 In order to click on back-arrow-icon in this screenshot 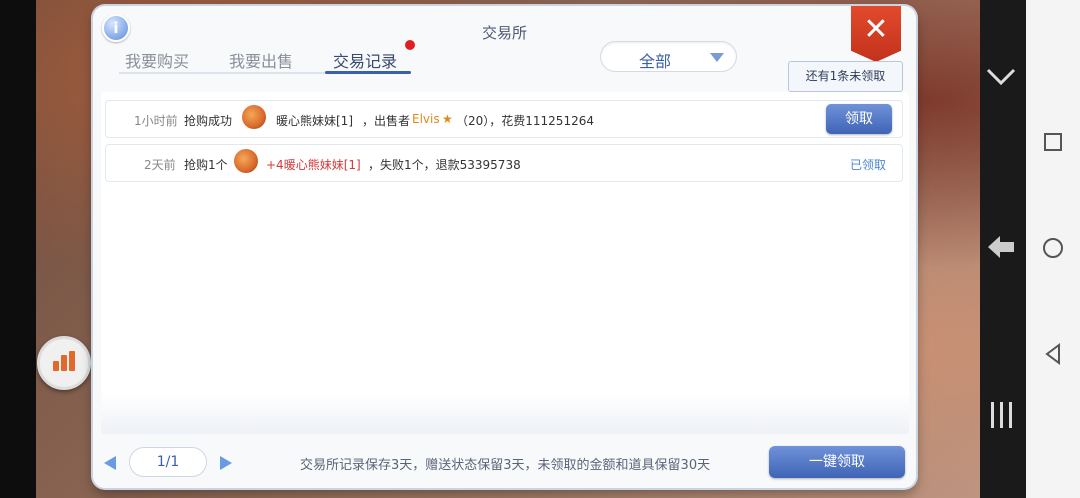, I will do `click(1001, 250)`.